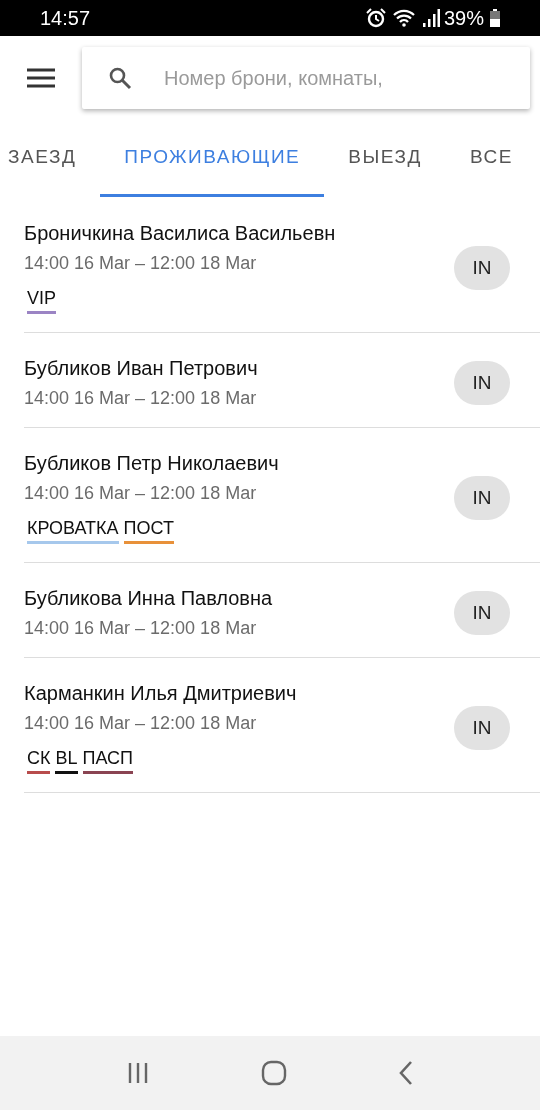 The height and width of the screenshot is (1110, 540). What do you see at coordinates (180, 233) in the screenshot?
I see `guest-name: Броничкина Василиса Васильевн` at bounding box center [180, 233].